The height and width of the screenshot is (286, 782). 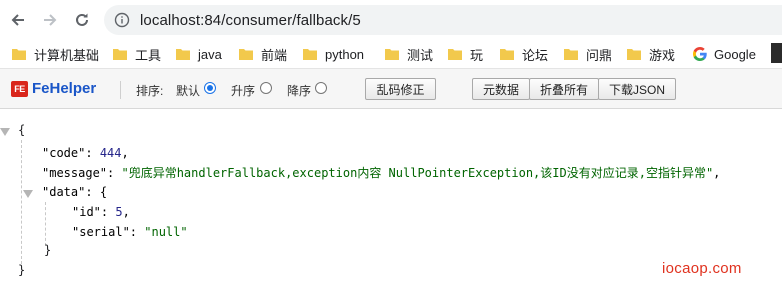 What do you see at coordinates (210, 88) in the screenshot?
I see `sort-default-radio` at bounding box center [210, 88].